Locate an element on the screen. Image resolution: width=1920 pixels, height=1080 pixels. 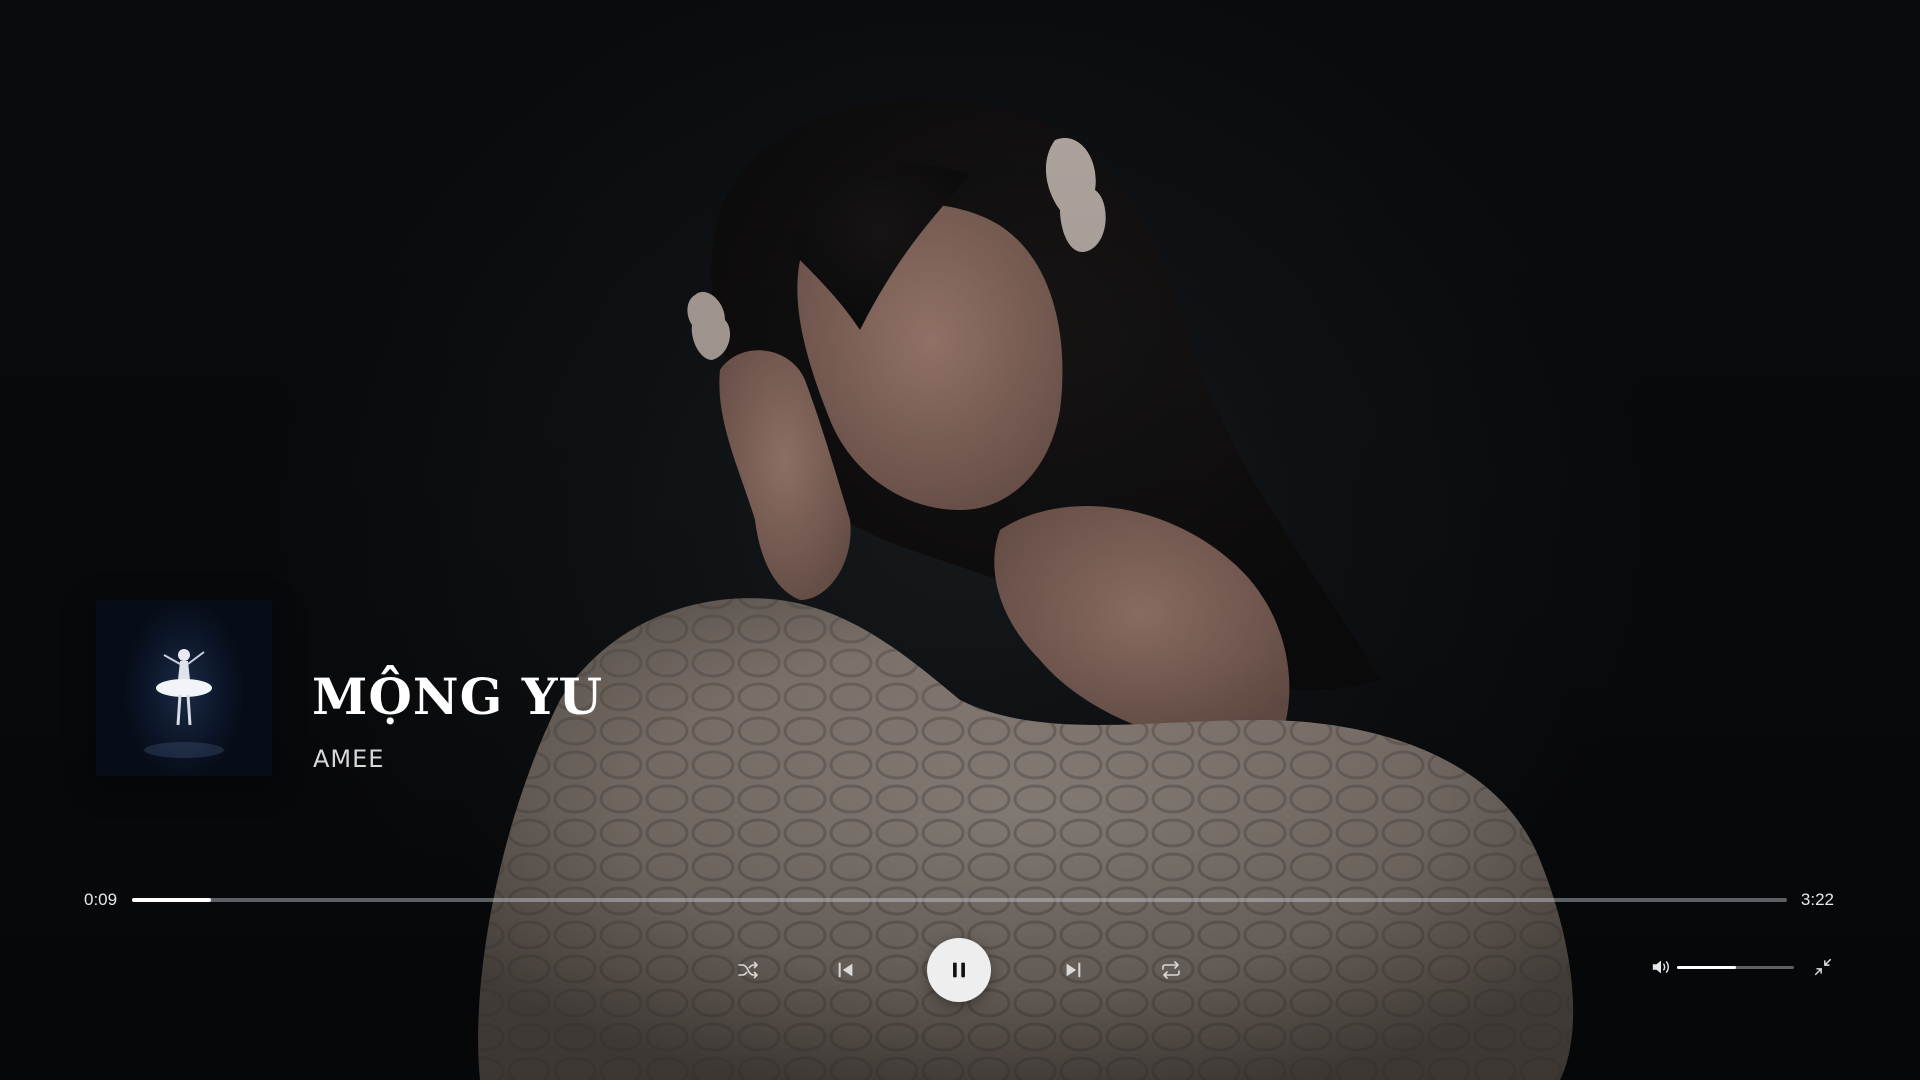
repeat-button is located at coordinates (1171, 970).